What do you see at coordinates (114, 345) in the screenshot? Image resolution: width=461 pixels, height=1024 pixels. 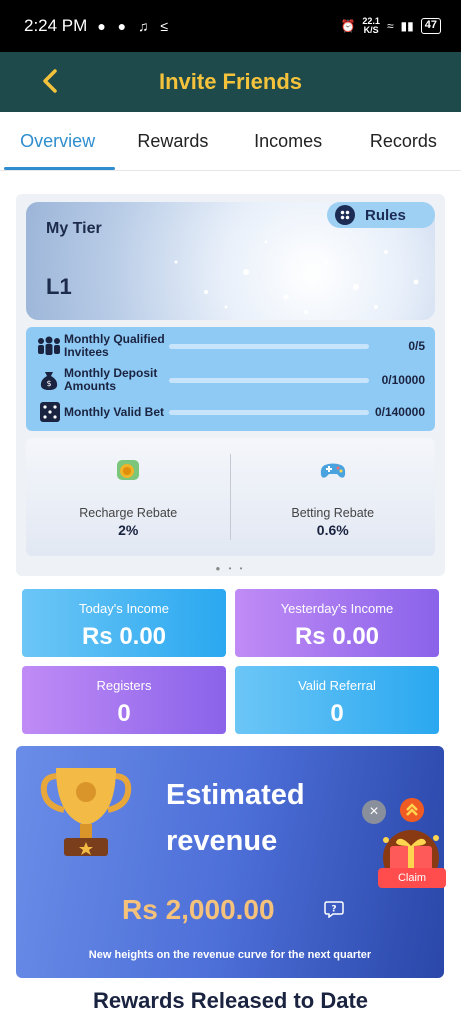 I see `requirement-label: Monthly Qualified Invitees` at bounding box center [114, 345].